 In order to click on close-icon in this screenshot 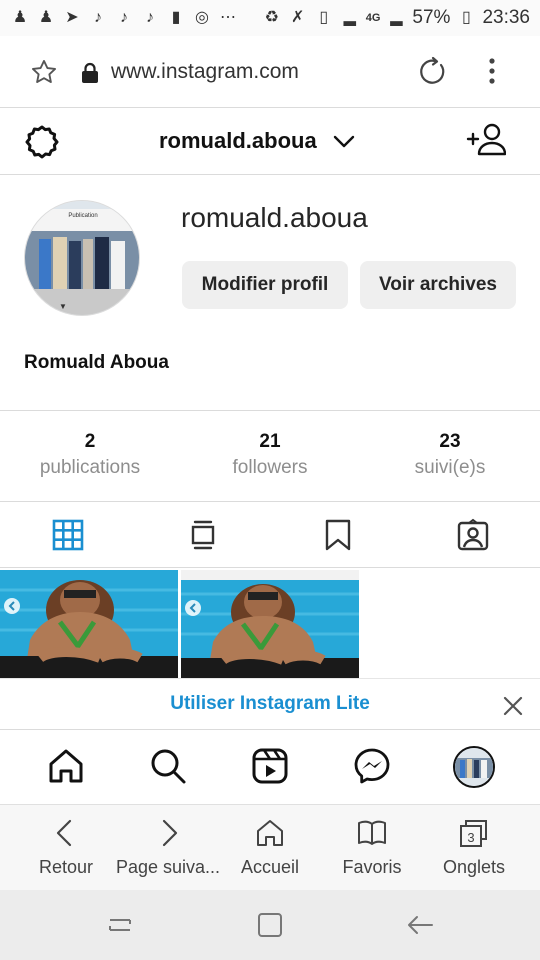, I will do `click(513, 706)`.